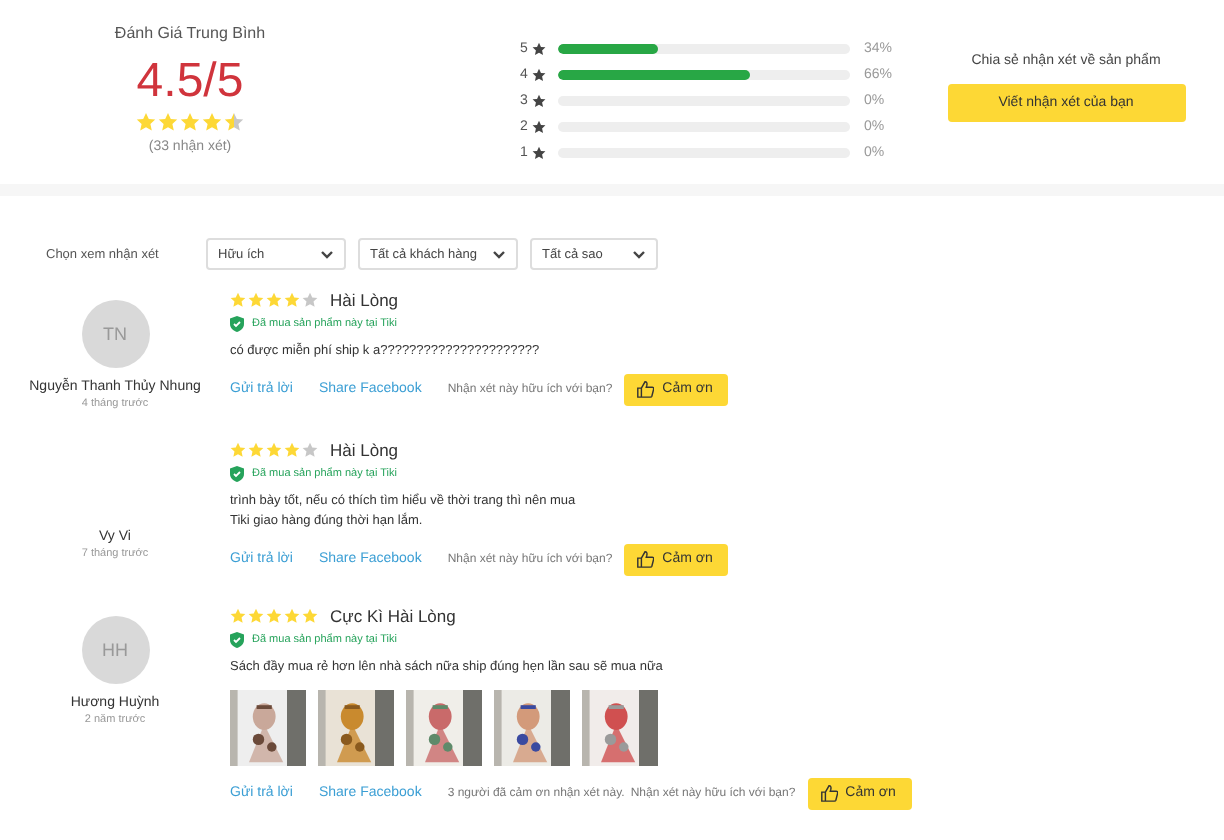 The image size is (1224, 840). What do you see at coordinates (190, 82) in the screenshot?
I see `average-score: 4.5/5` at bounding box center [190, 82].